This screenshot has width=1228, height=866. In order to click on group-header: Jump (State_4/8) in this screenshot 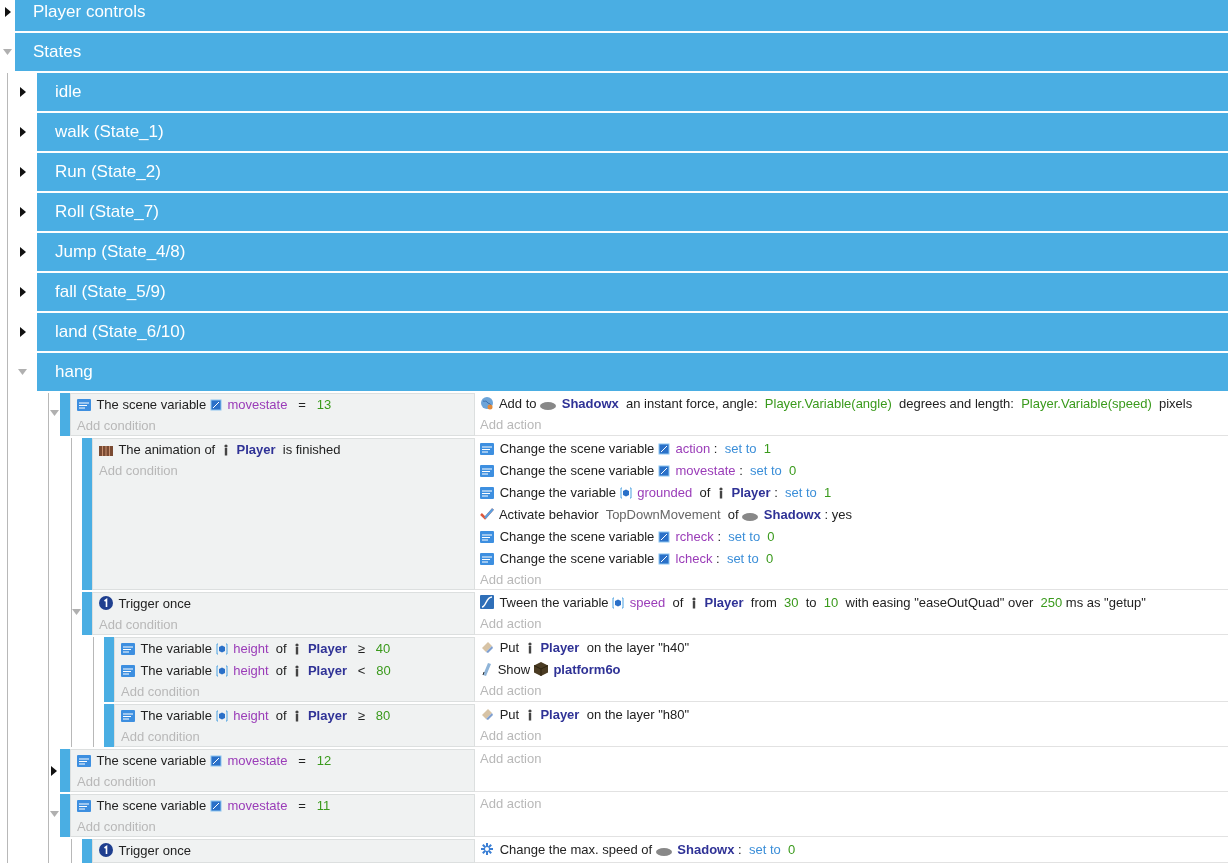, I will do `click(632, 252)`.